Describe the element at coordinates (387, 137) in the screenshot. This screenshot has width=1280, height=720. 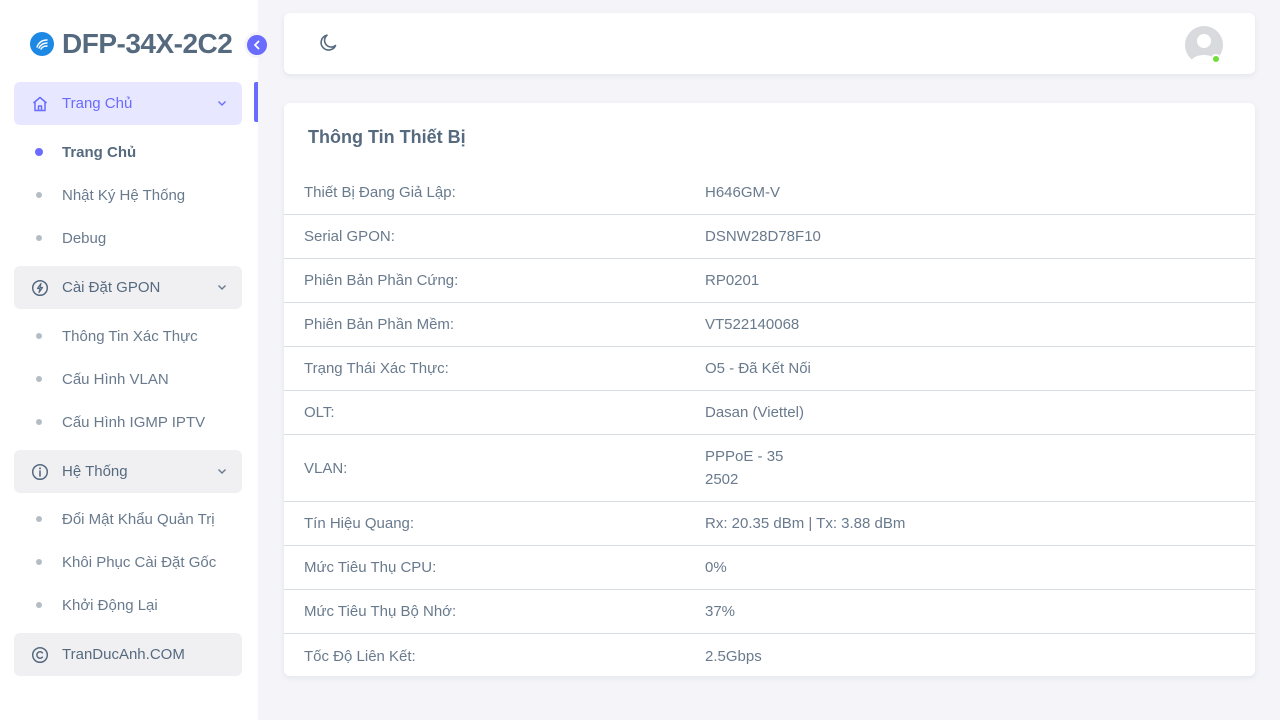
I see `card-title: Thông Tin Thiết Bị` at that location.